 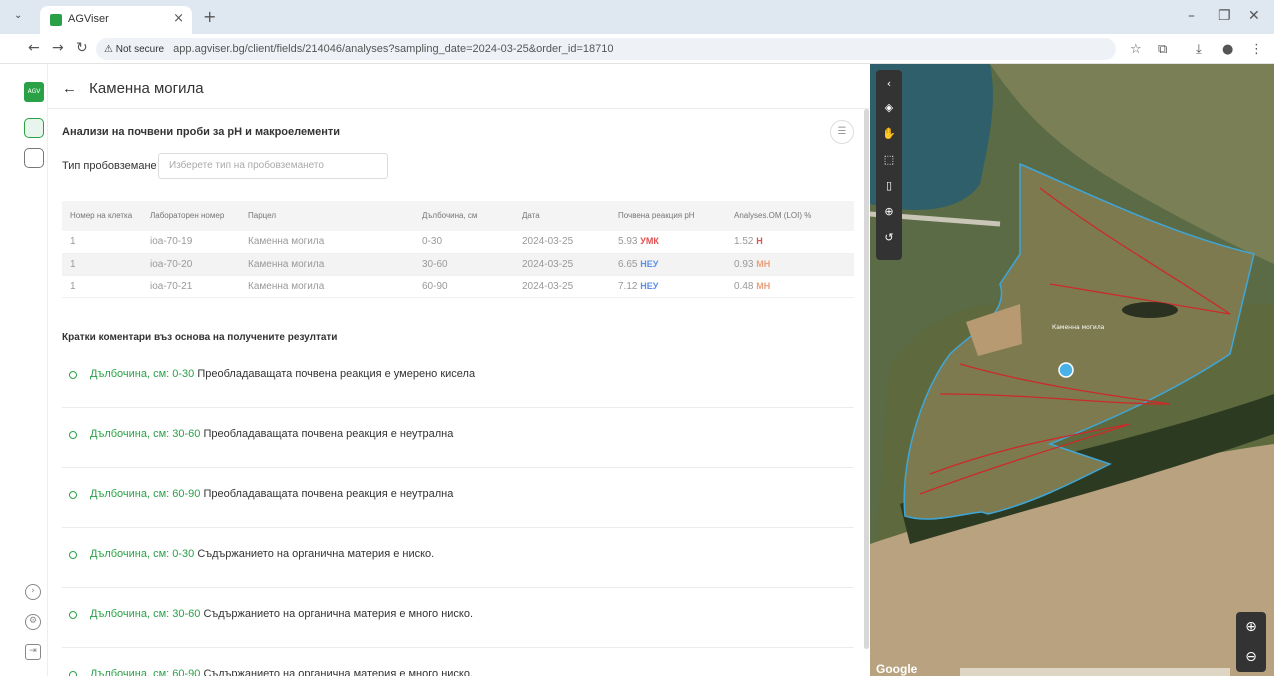 I want to click on col-lab-number: Лабораторен номер, so click(x=191, y=216).